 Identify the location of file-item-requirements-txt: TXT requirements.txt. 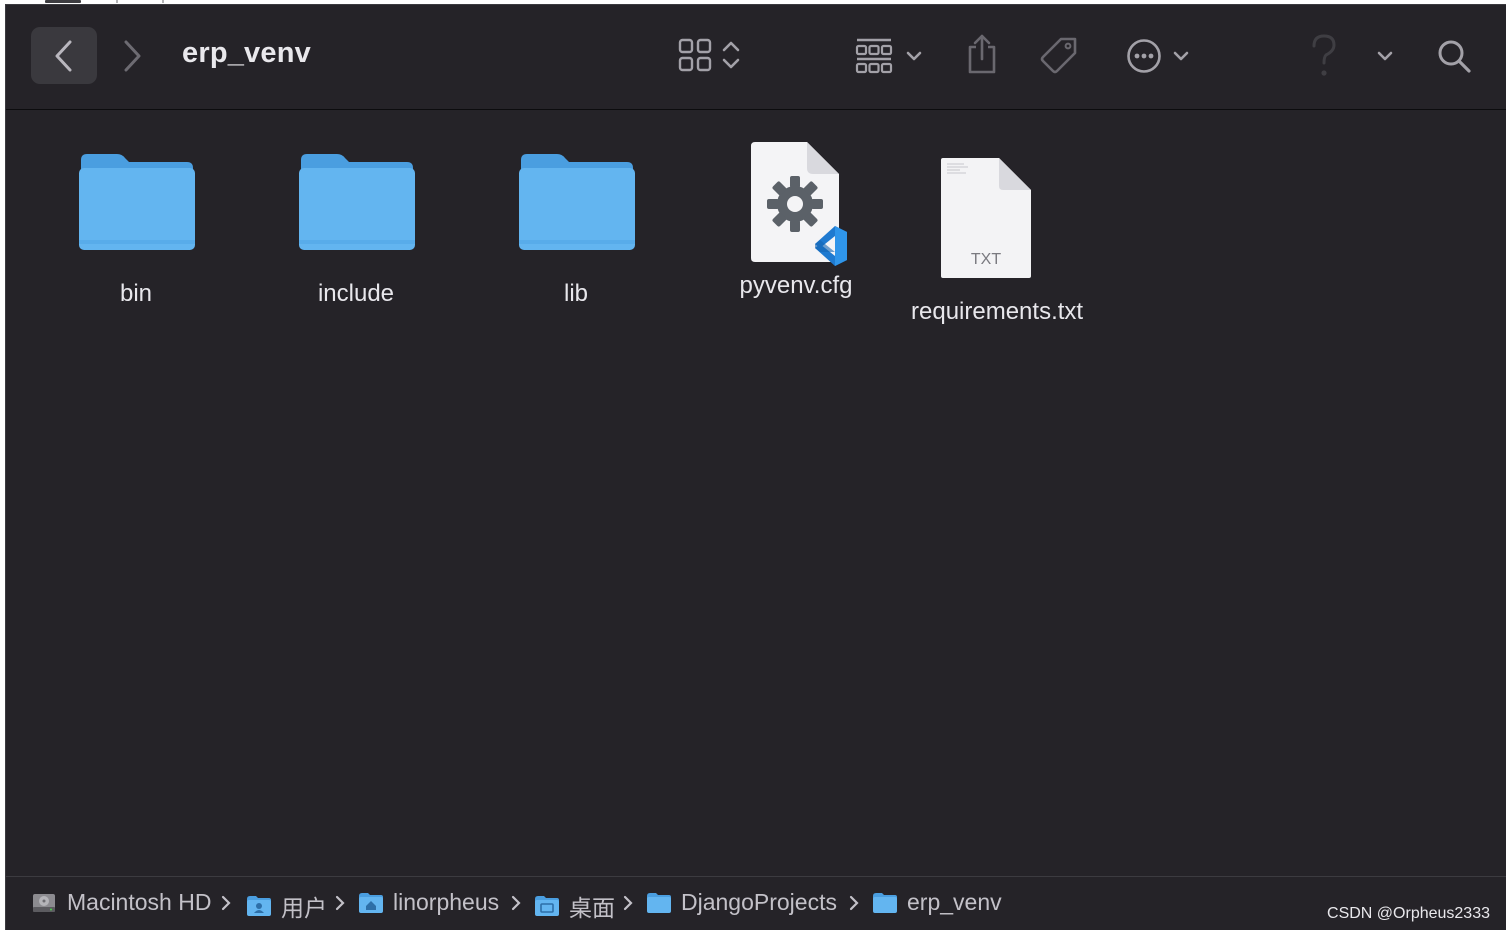
(997, 241).